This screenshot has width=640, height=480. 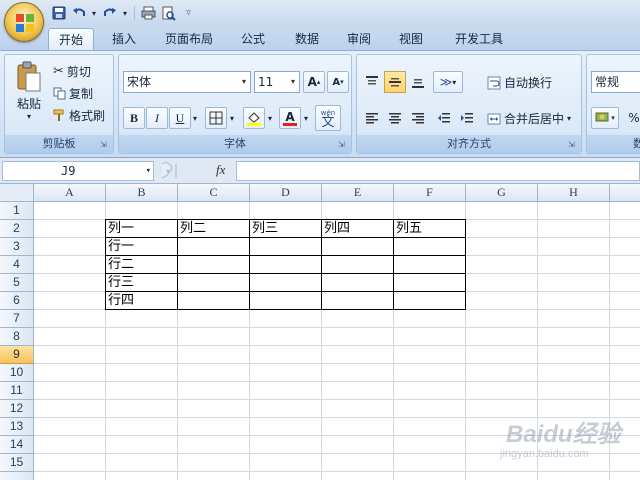 What do you see at coordinates (605, 118) in the screenshot?
I see `accounting-button: ▾` at bounding box center [605, 118].